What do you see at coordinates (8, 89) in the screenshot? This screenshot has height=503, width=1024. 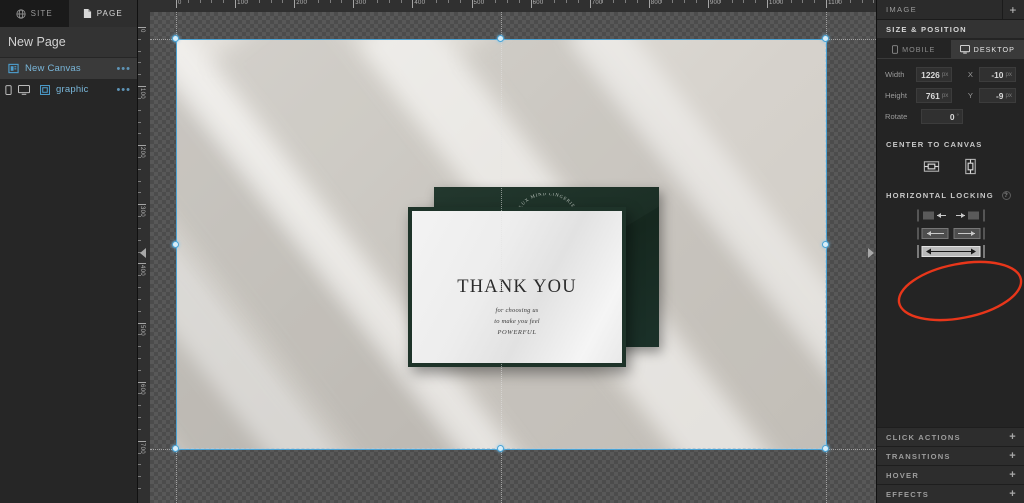 I see `mobile-icon` at bounding box center [8, 89].